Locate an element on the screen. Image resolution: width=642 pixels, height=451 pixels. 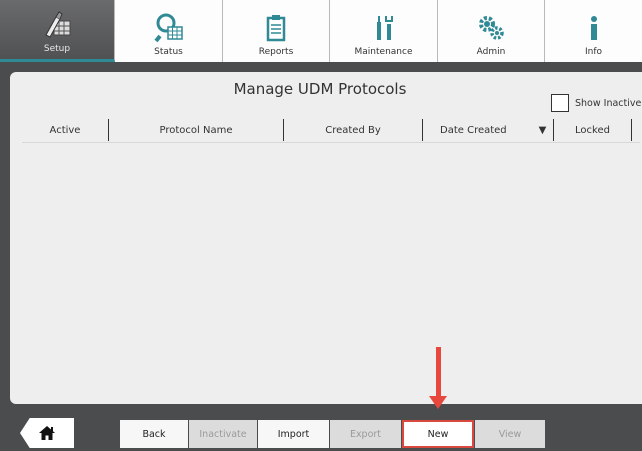
column-header-date-created: Date Created ▼ is located at coordinates (488, 130).